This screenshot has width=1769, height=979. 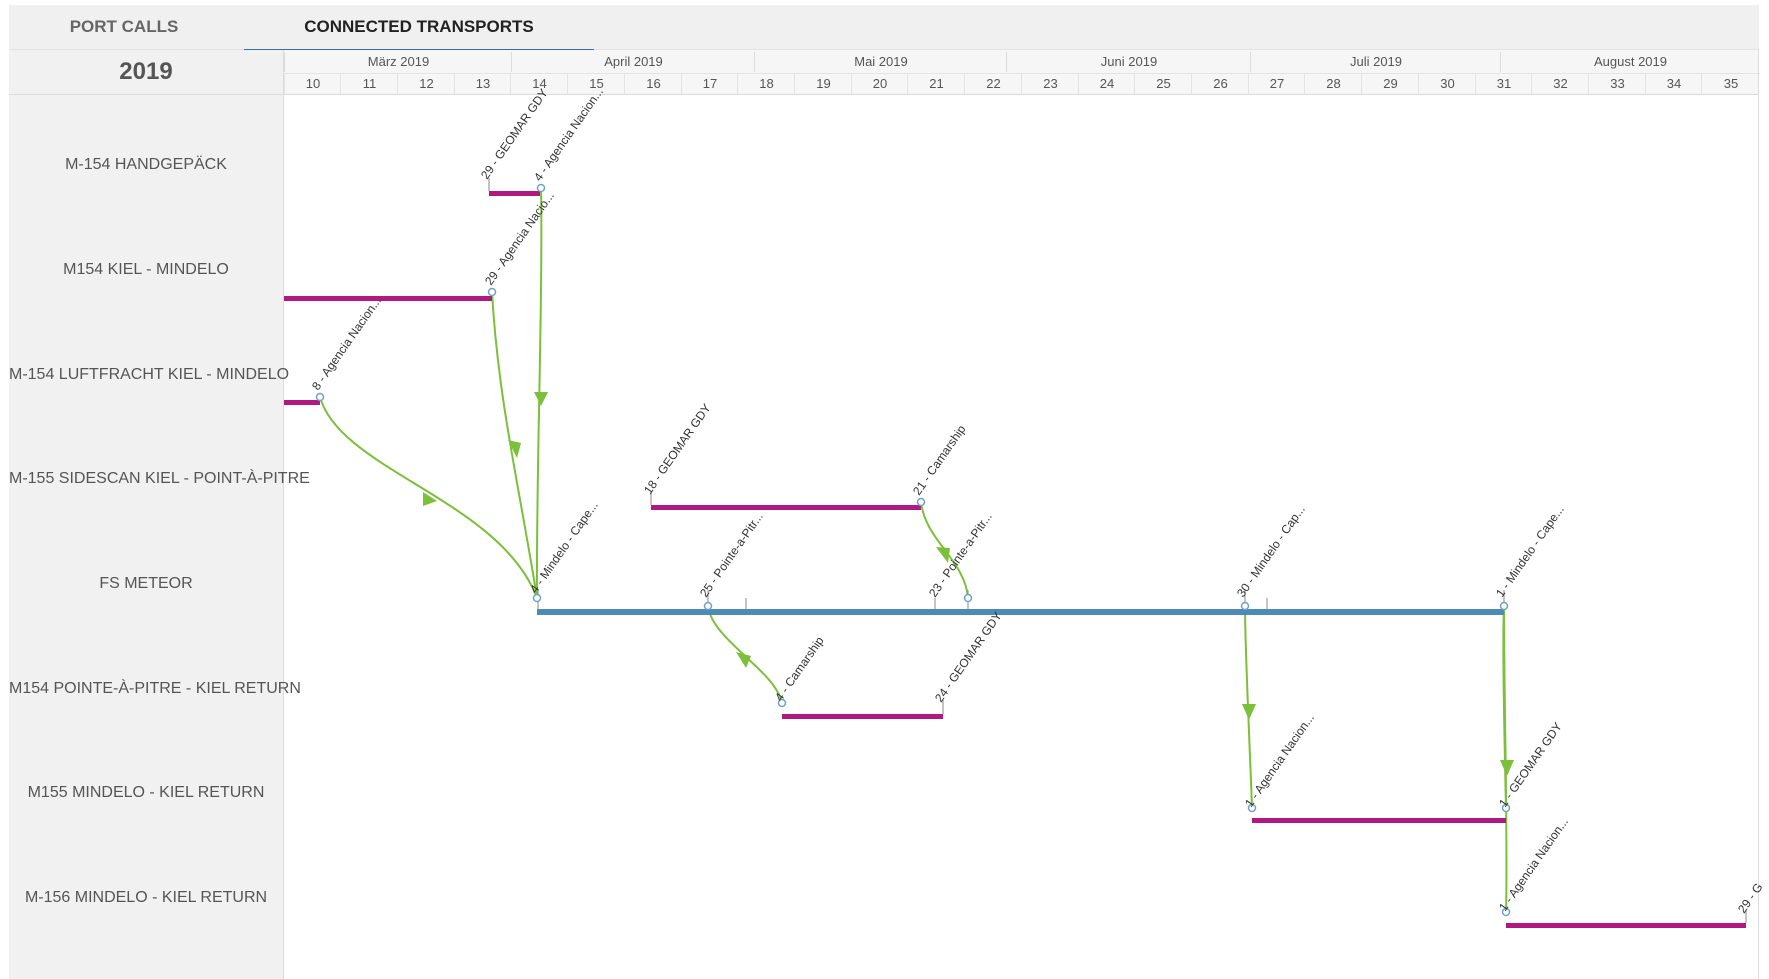 I want to click on bar-m155-sidescan, so click(x=786, y=507).